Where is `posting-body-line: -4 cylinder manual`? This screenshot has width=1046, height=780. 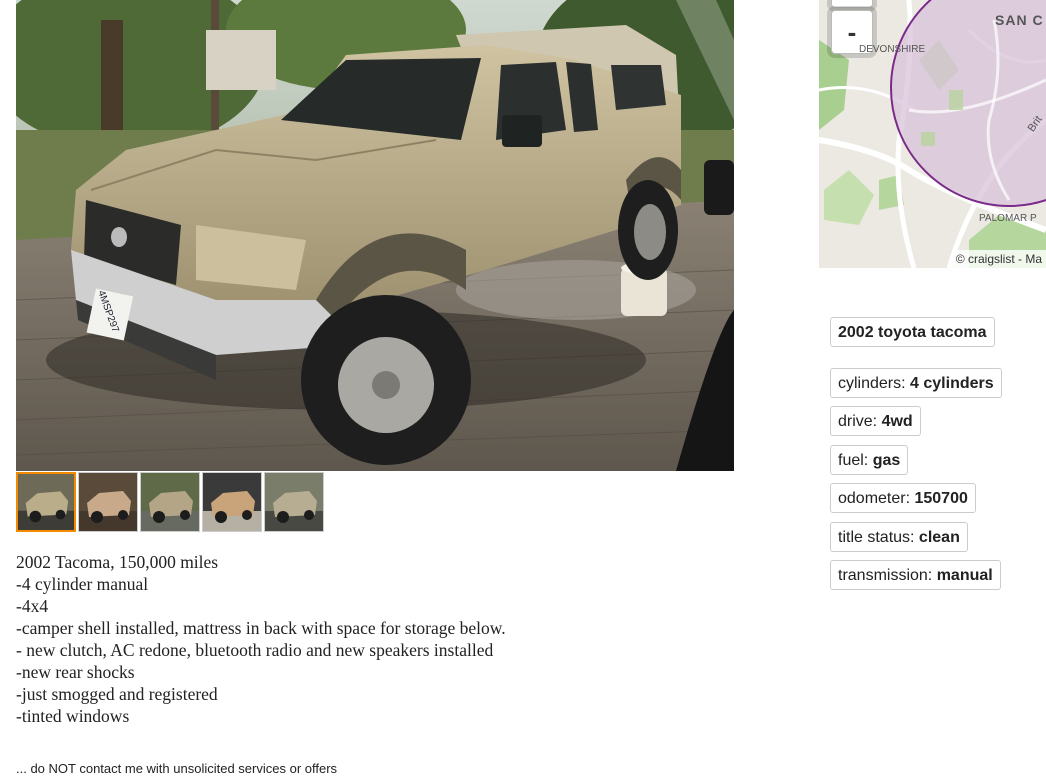
posting-body-line: -4 cylinder manual is located at coordinates (82, 584).